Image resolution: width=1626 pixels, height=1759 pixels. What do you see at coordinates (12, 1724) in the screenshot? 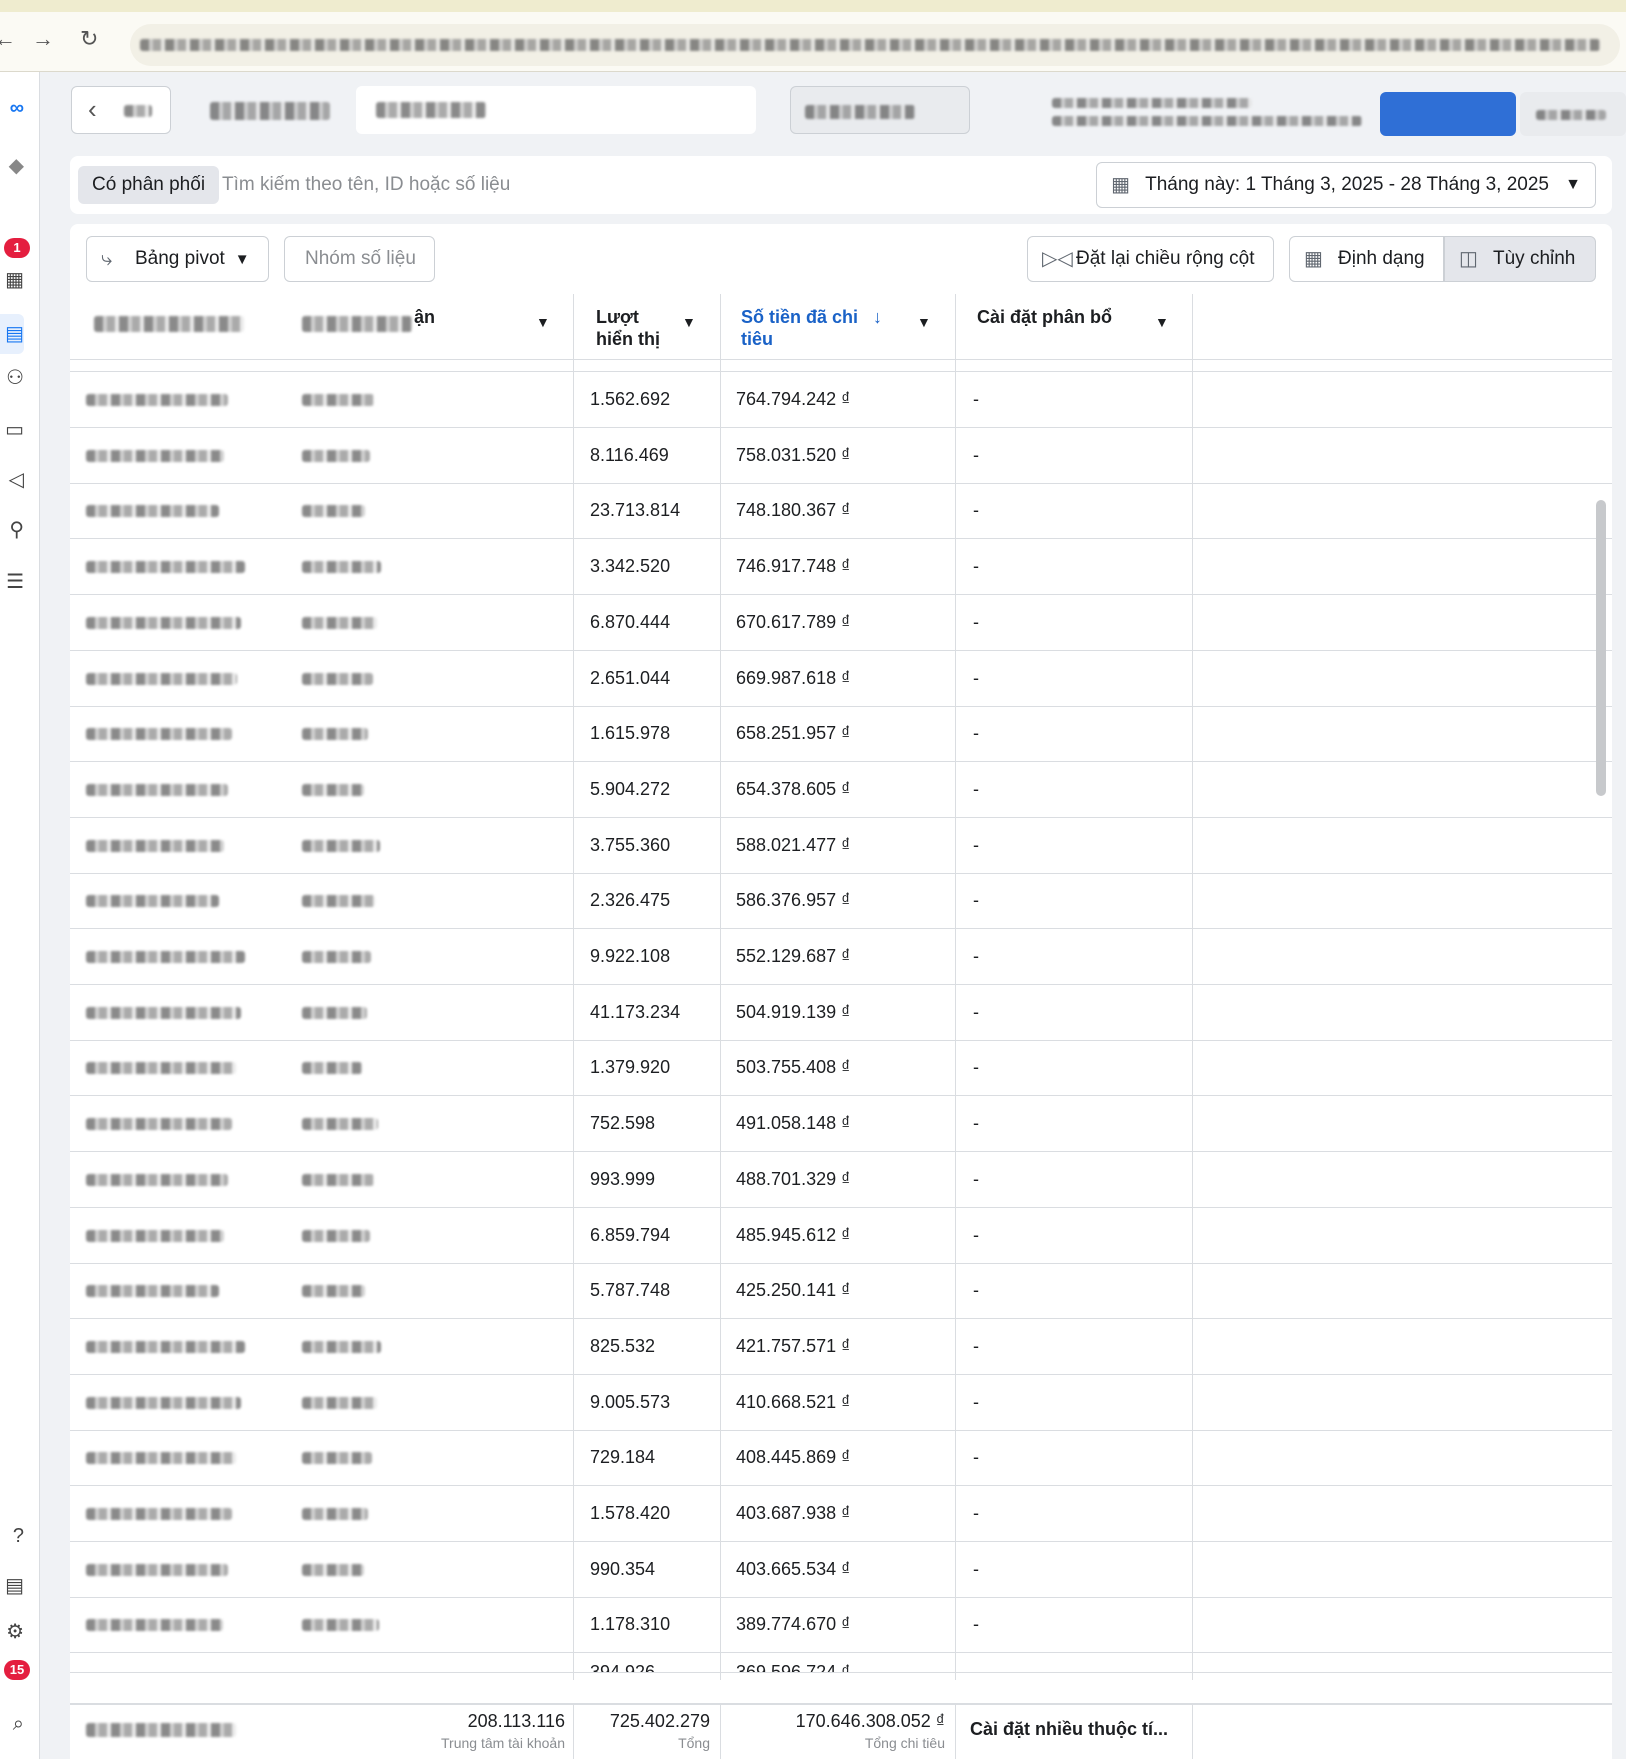
I see `search-icon: ⌕` at bounding box center [12, 1724].